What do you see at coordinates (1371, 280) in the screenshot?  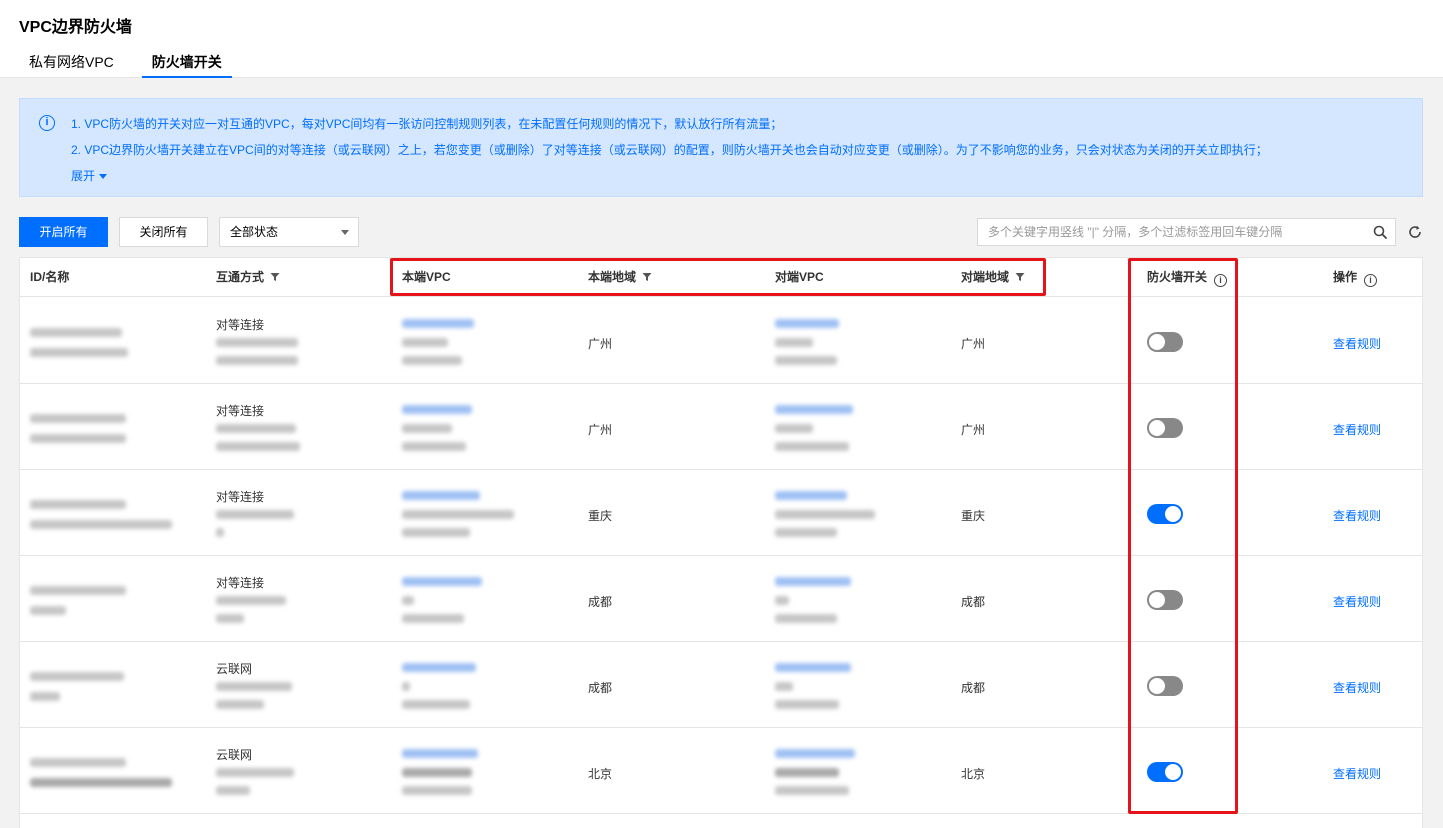 I see `info-circle-icon: i` at bounding box center [1371, 280].